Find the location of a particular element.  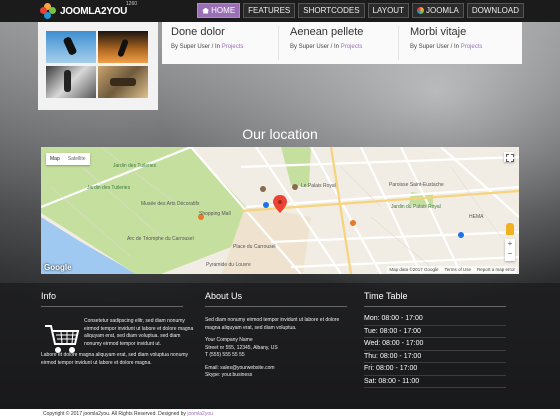

timetable-row: Mon: 08:00 - 17:00 is located at coordinates (435, 319).